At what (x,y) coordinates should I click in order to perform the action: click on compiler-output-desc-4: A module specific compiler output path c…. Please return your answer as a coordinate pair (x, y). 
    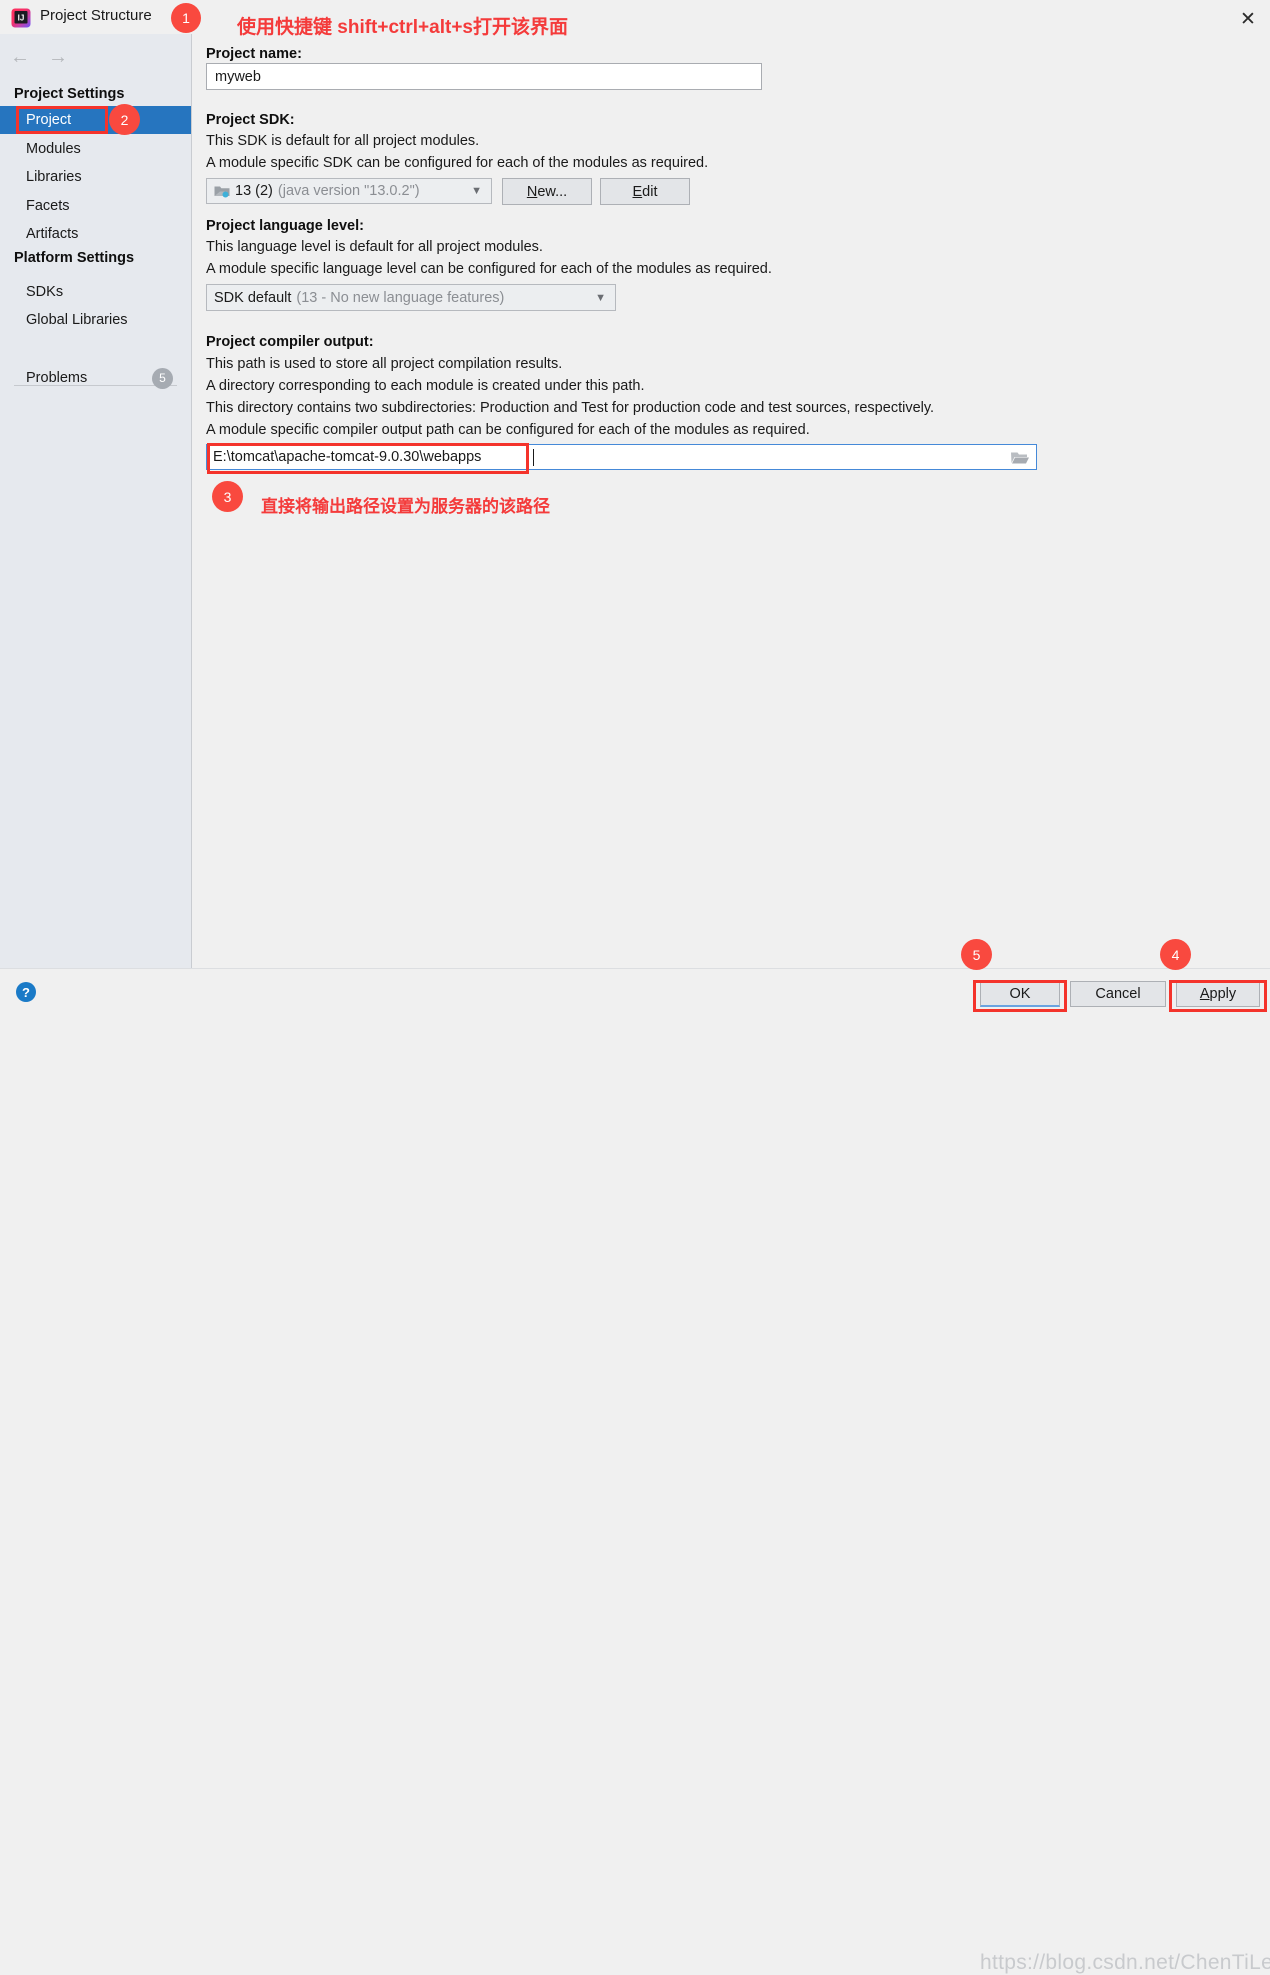
    Looking at the image, I should click on (508, 430).